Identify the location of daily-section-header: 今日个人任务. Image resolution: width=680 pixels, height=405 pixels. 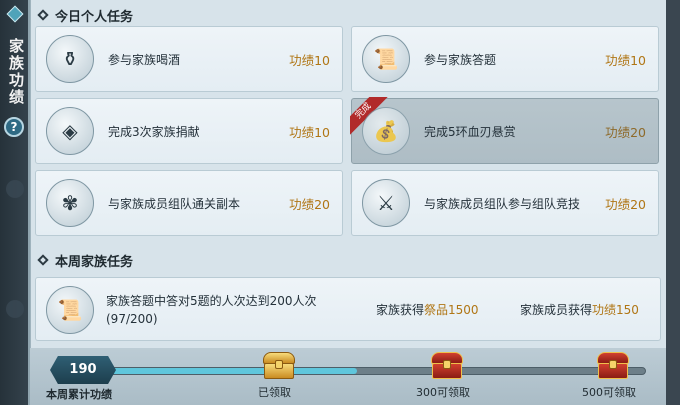
(348, 15).